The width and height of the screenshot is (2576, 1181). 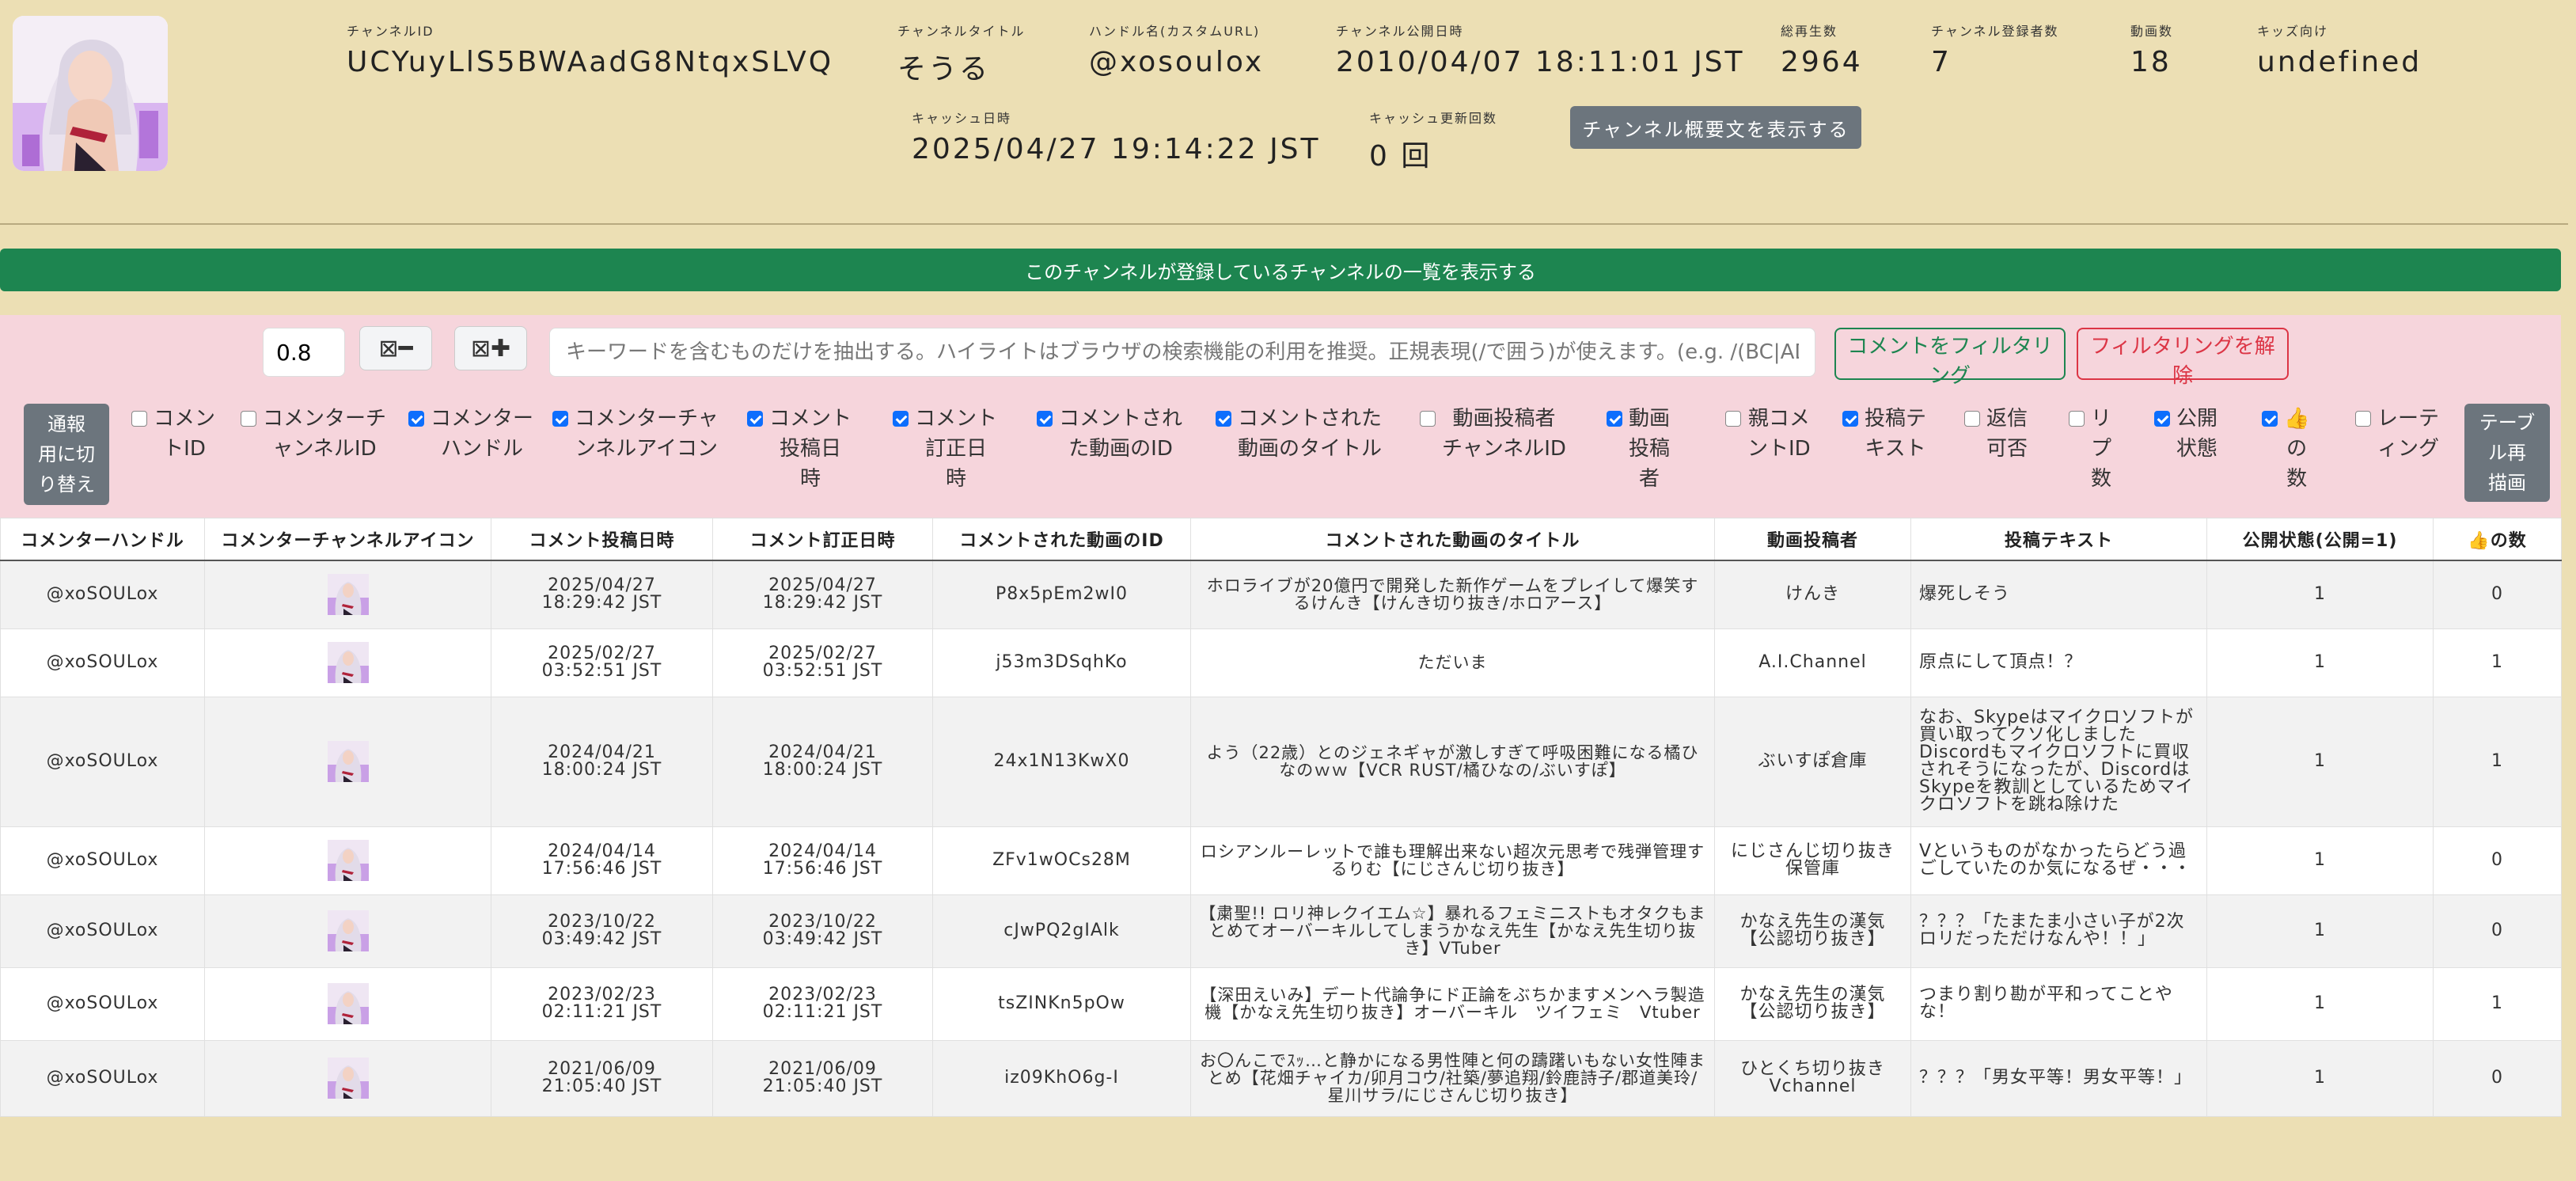 What do you see at coordinates (1061, 1078) in the screenshot?
I see `cell-video-id: iz09KhO6g-I` at bounding box center [1061, 1078].